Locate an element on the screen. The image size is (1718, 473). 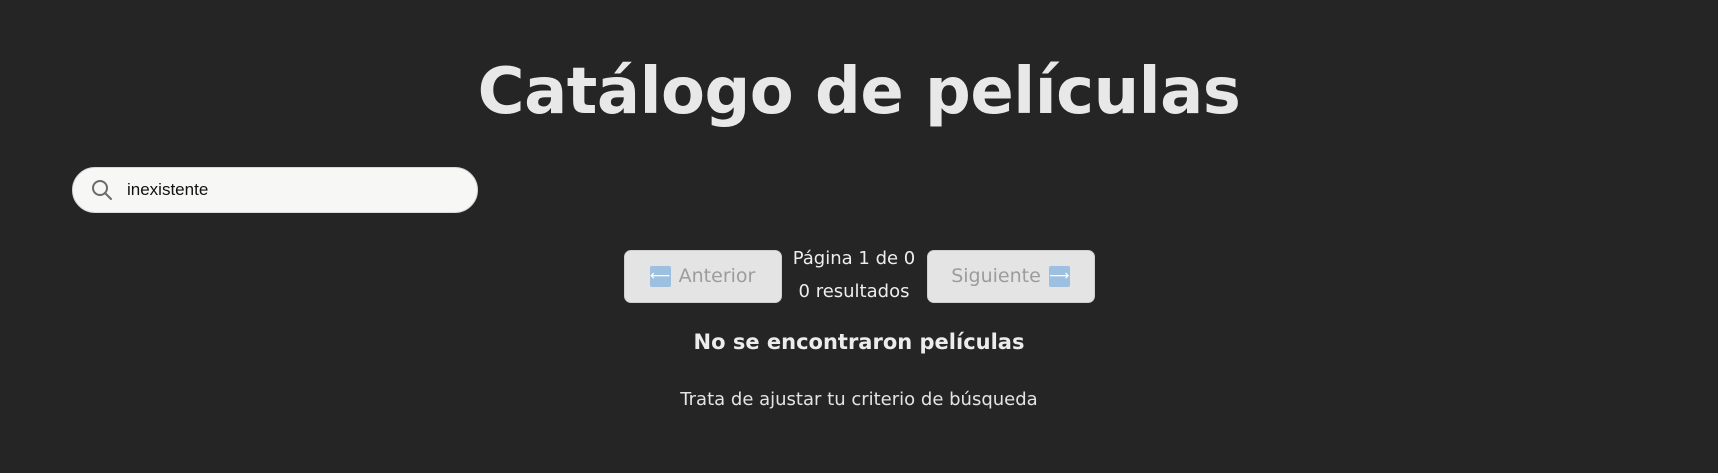
empty-state-title: No se encontraron películas is located at coordinates (859, 342).